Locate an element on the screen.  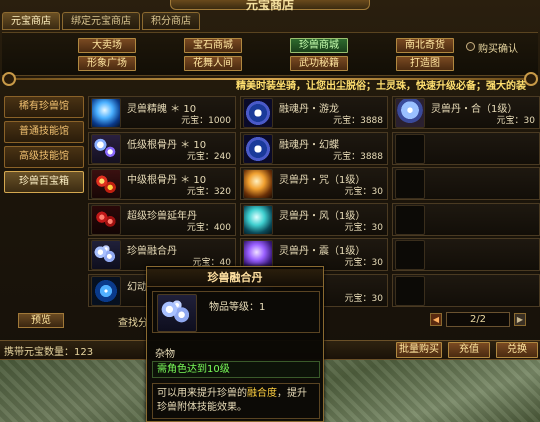
item-slot: 低级根骨丹 ＊ 10 元宝：240 is located at coordinates (162, 148).